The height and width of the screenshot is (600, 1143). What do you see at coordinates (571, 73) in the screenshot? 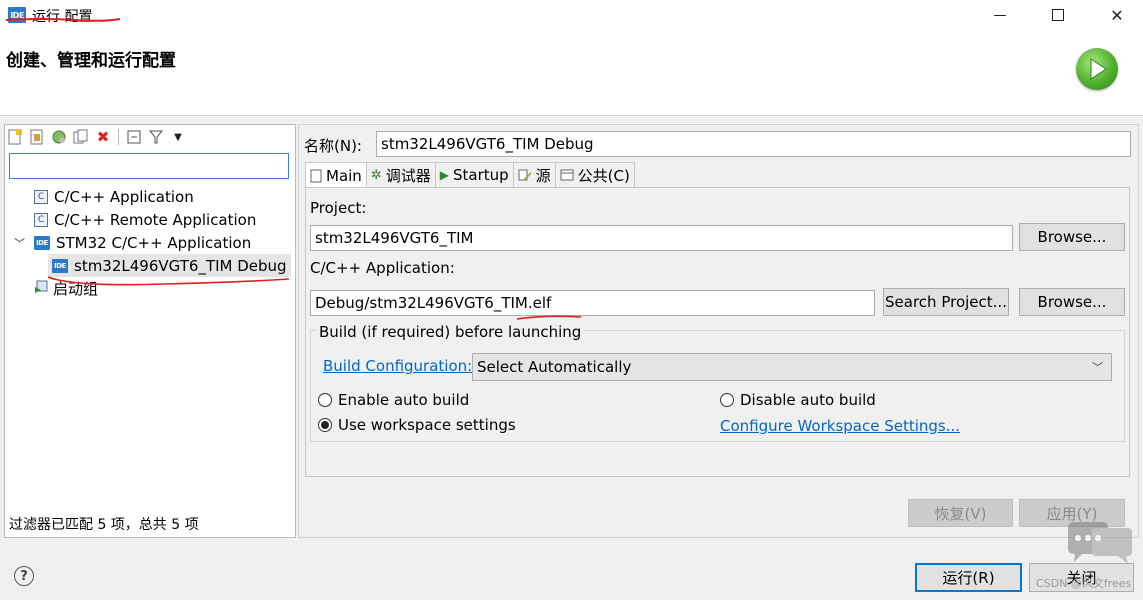
I see `dialog-header: 创建、管理和运行配置` at bounding box center [571, 73].